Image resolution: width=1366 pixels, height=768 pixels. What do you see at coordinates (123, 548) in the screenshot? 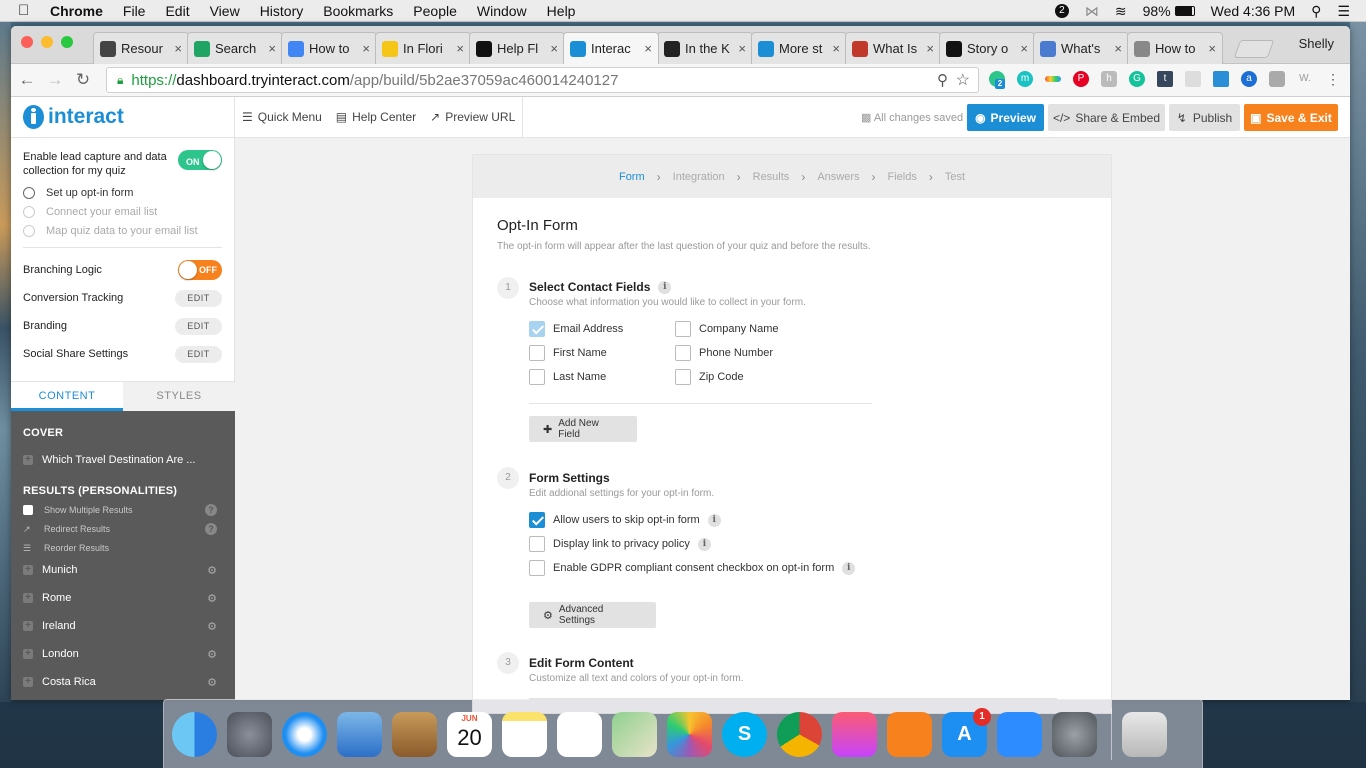
I see `reorder-results: ☰ Reorder Results` at bounding box center [123, 548].